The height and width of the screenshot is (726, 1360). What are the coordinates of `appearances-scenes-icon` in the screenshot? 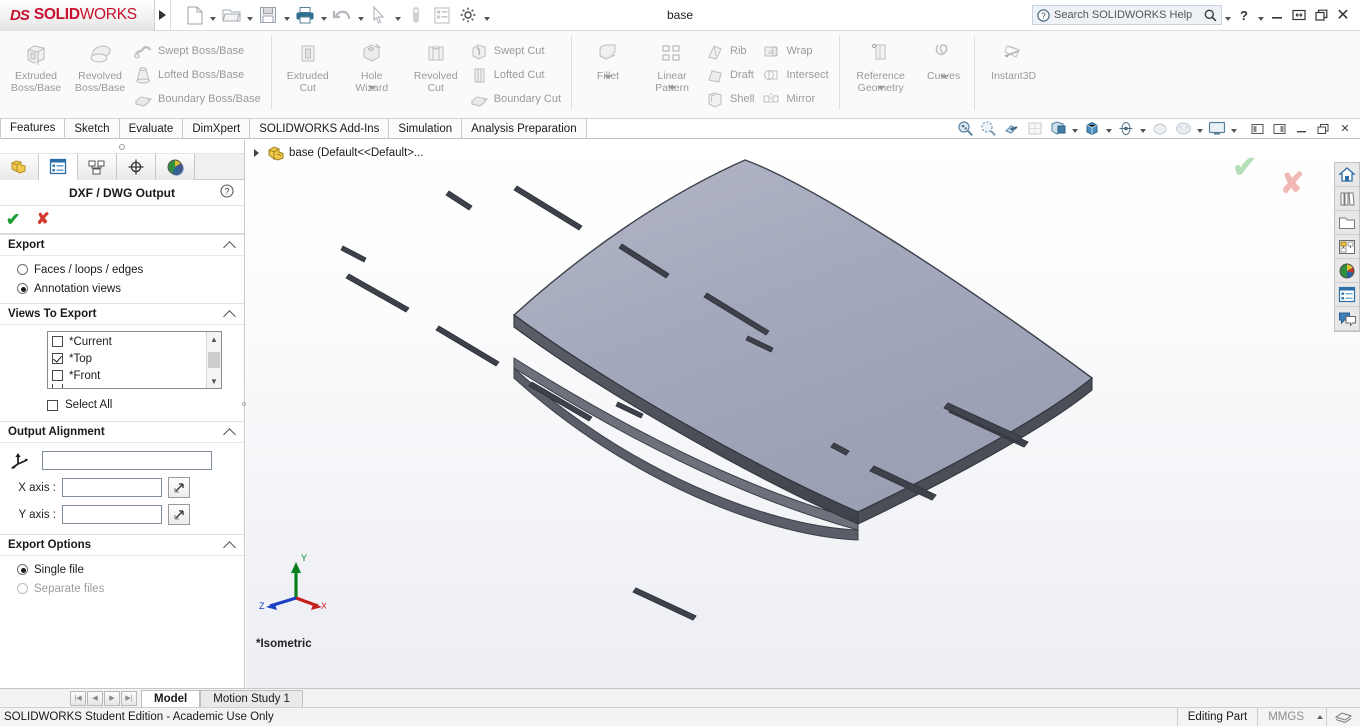 It's located at (1347, 271).